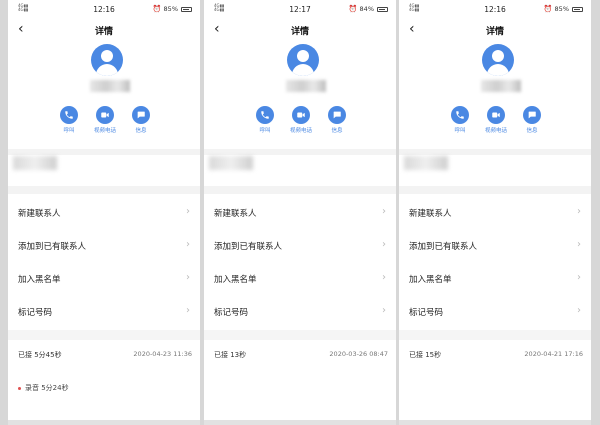  Describe the element at coordinates (368, 9) in the screenshot. I see `system-icons: ⏰ 84%` at that location.